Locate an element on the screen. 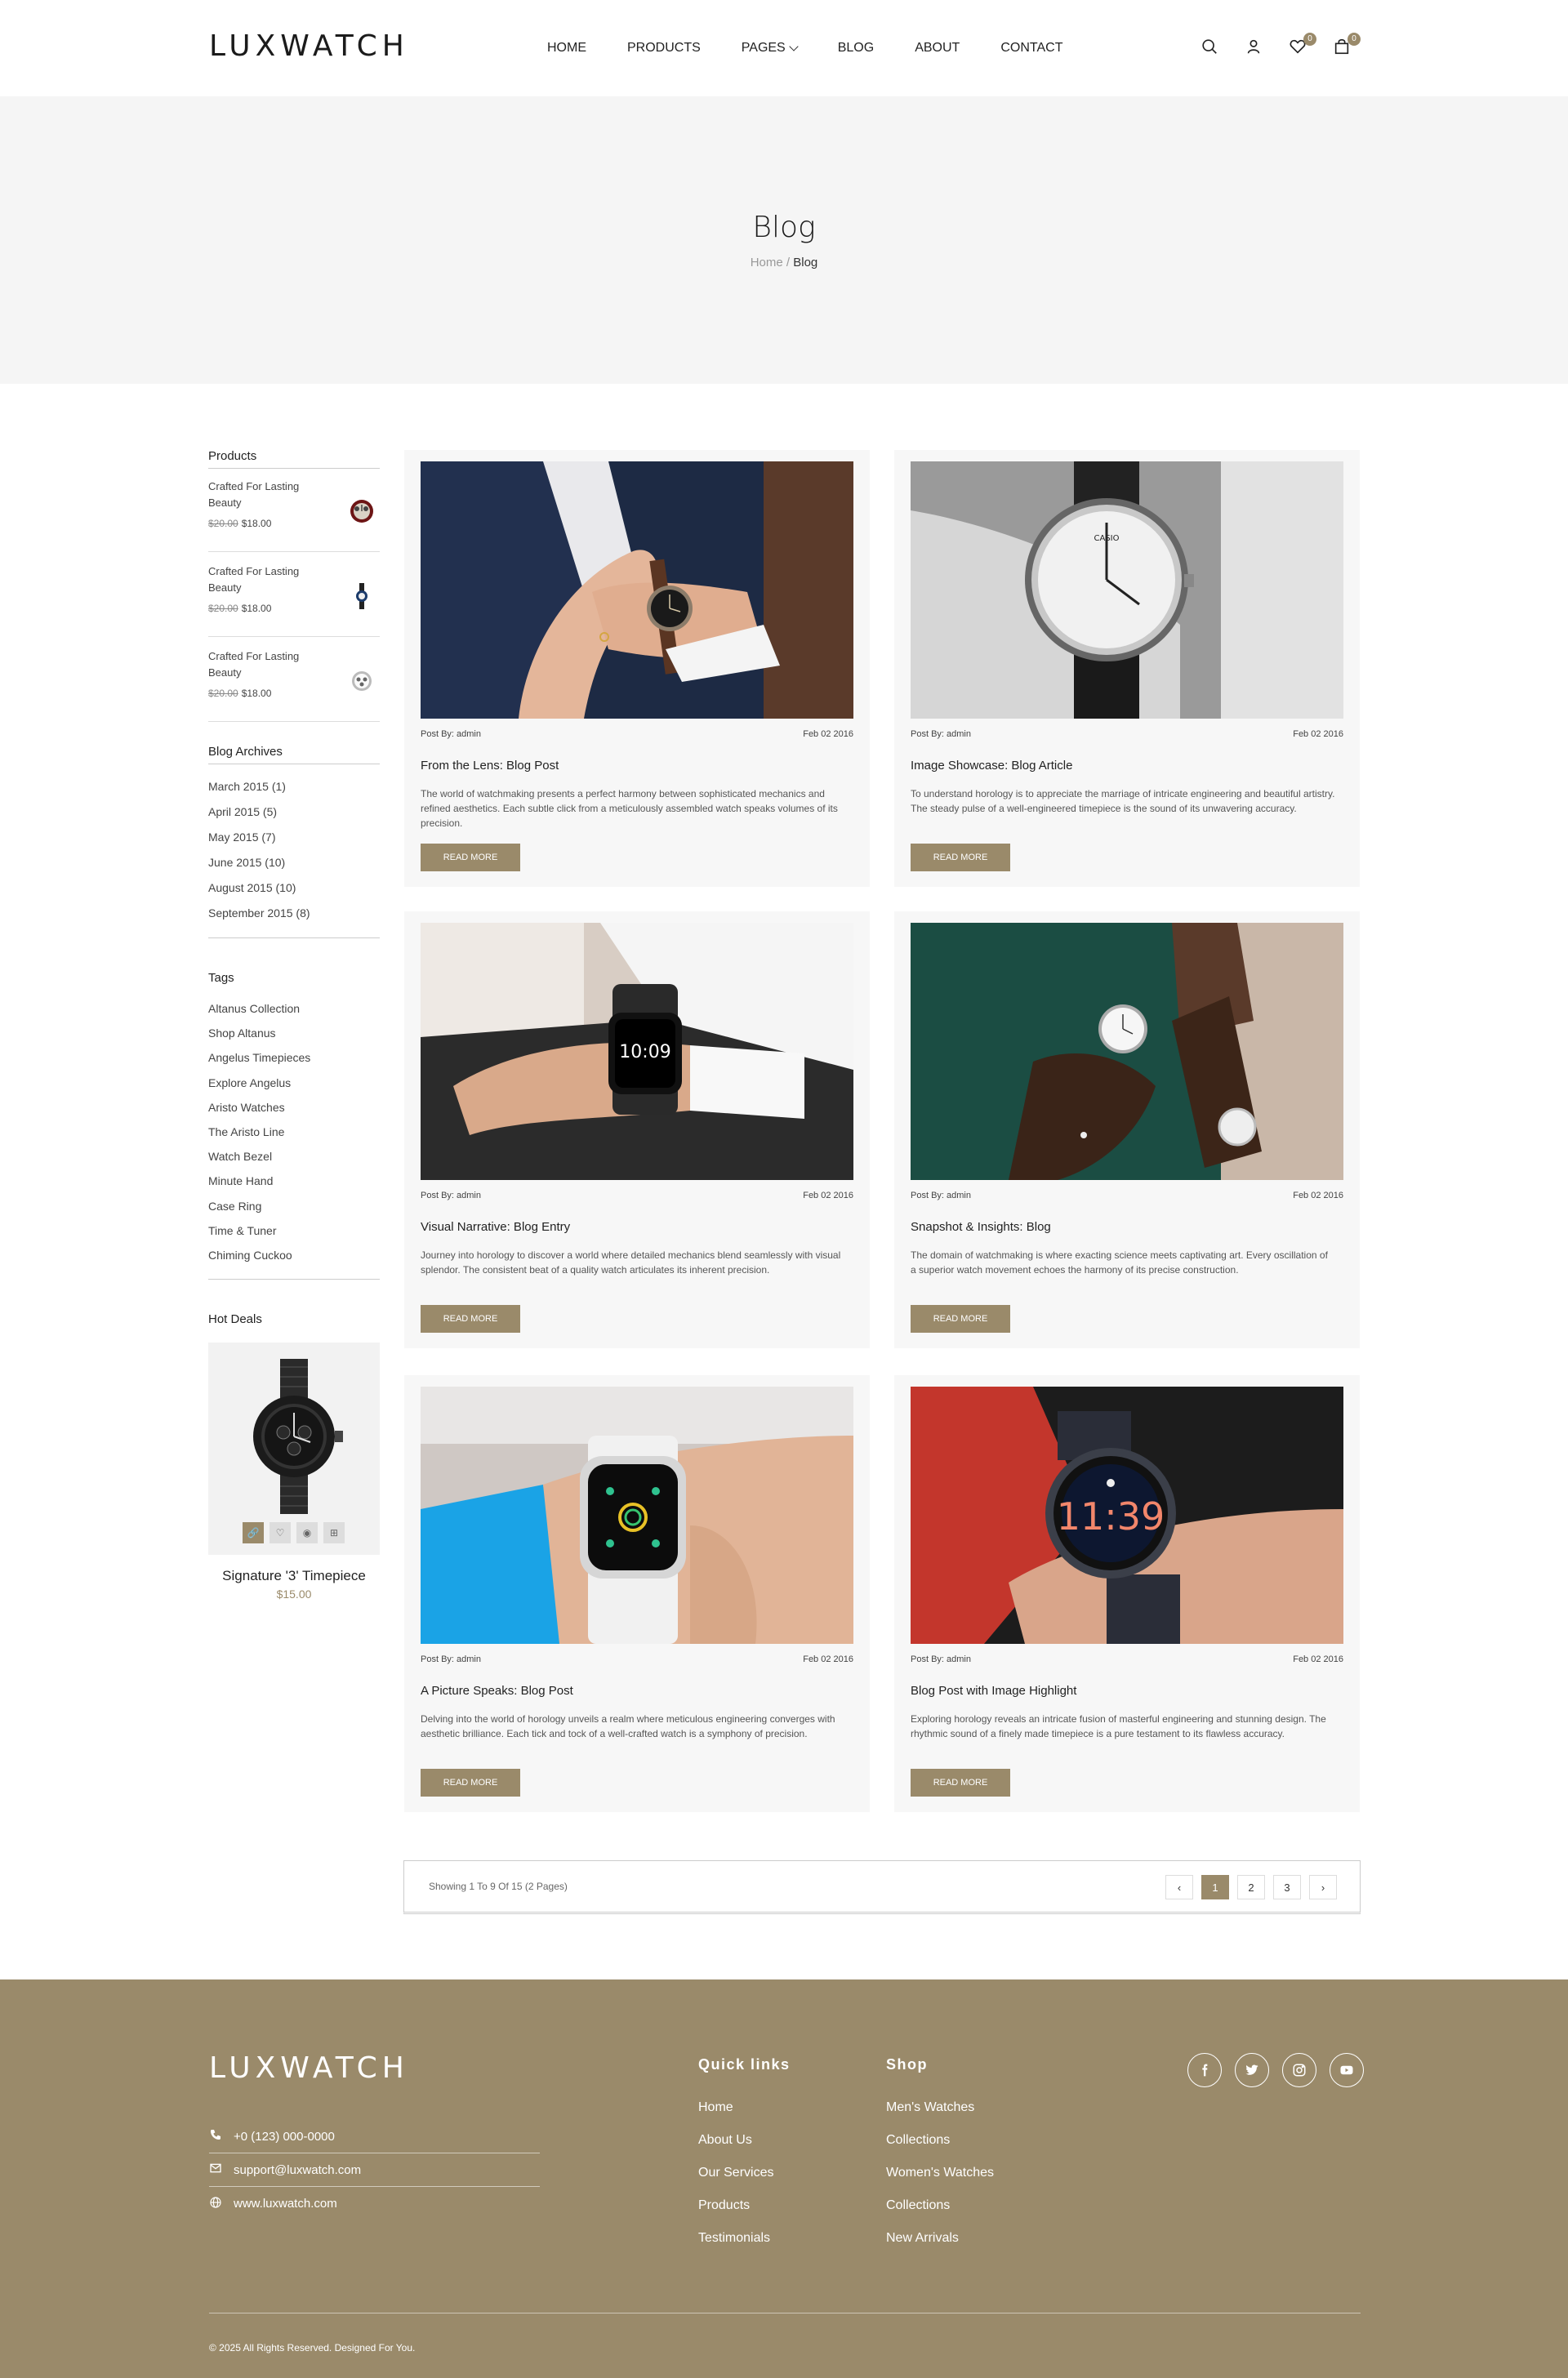 The height and width of the screenshot is (2378, 1568). blog-title: Image Showcase: Blog Article is located at coordinates (991, 766).